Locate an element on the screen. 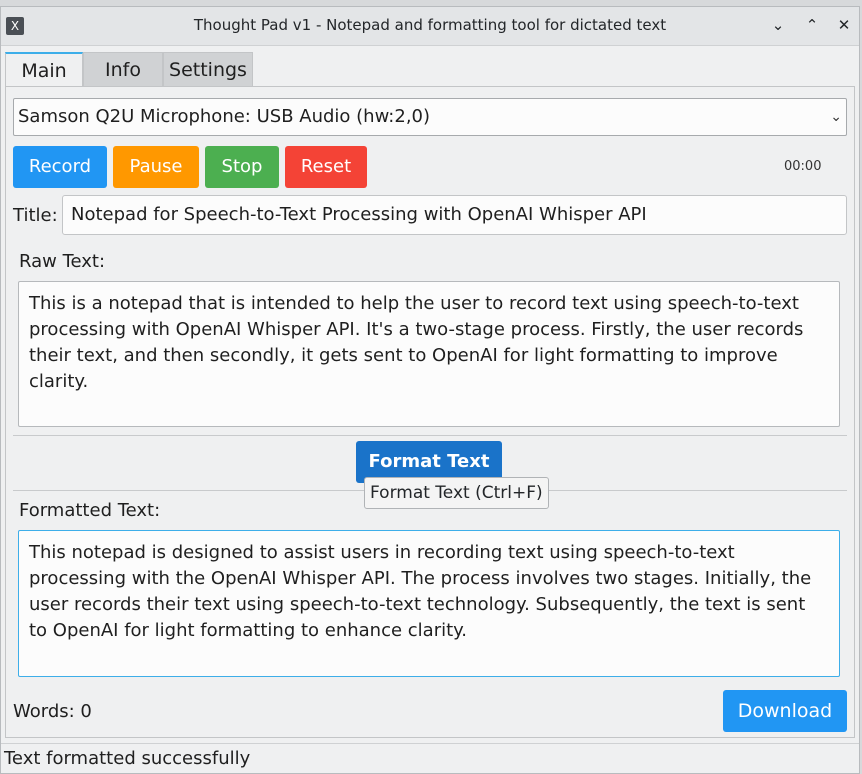 This screenshot has height=774, width=862. raw-text-label: Raw Text: is located at coordinates (62, 261).